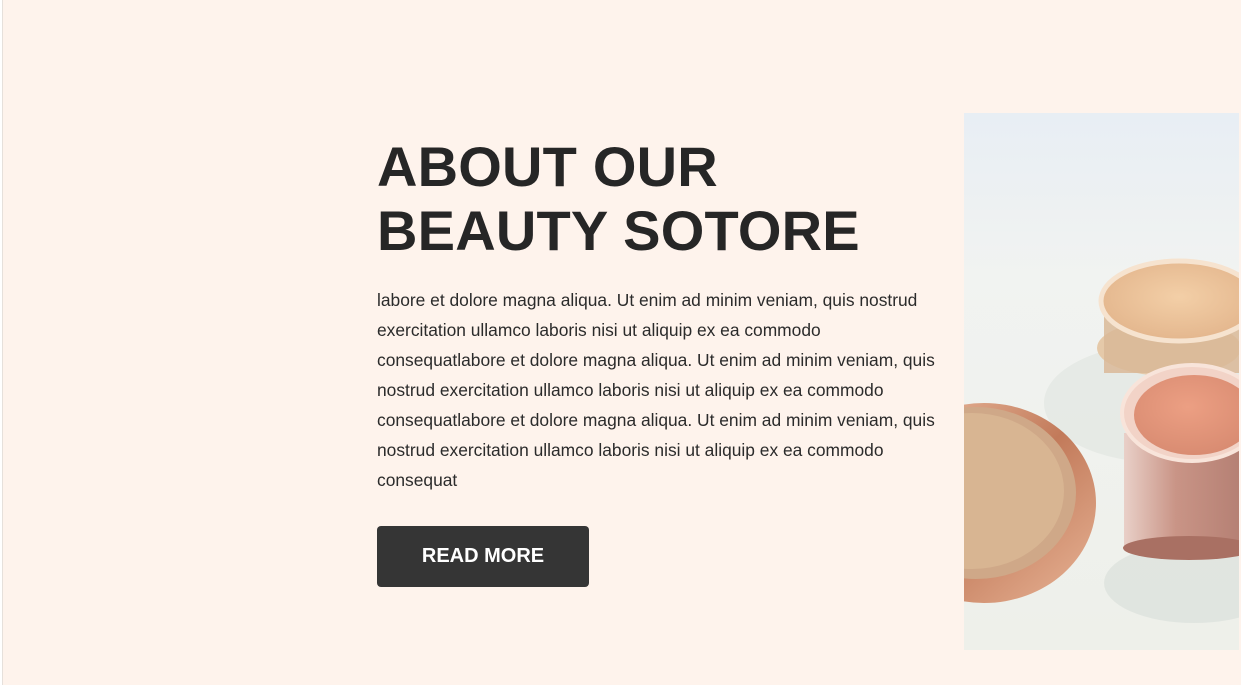  Describe the element at coordinates (1101, 440) in the screenshot. I see `cosmetics-photo-illustration` at that location.